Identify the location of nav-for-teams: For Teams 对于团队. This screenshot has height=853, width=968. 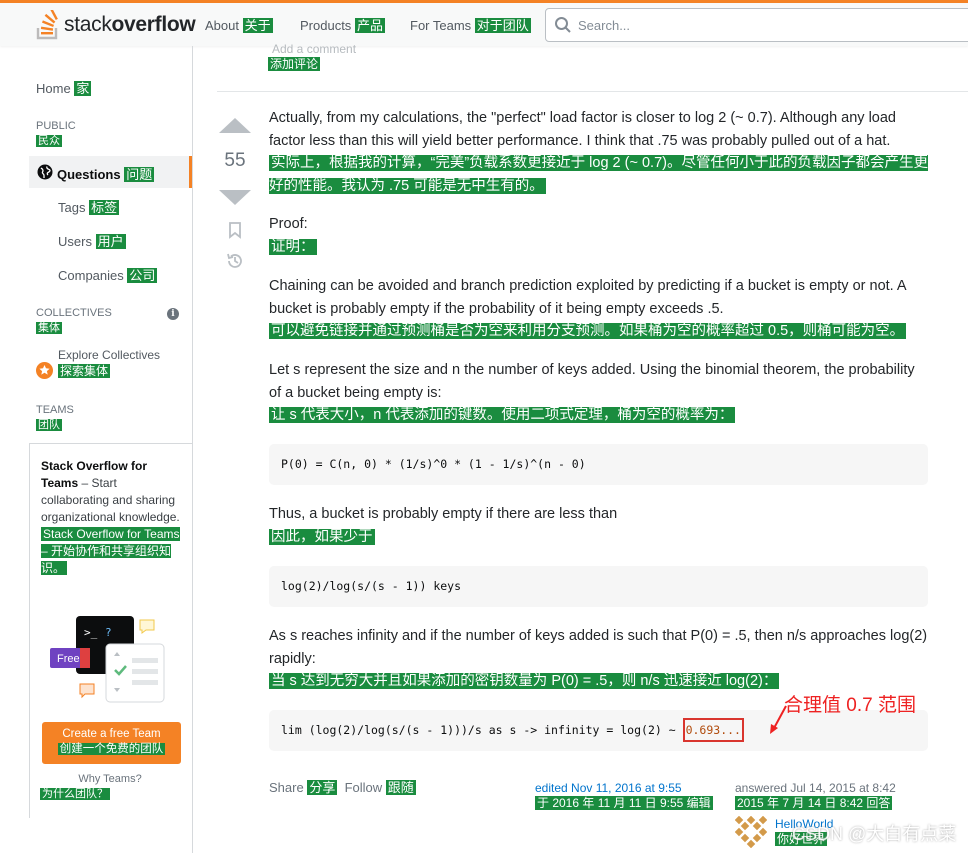
(470, 24).